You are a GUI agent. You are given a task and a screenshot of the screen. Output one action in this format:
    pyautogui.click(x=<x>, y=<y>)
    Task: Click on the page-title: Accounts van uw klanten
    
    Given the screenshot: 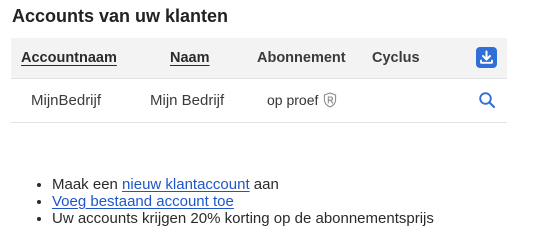 What is the action you would take?
    pyautogui.click(x=120, y=16)
    